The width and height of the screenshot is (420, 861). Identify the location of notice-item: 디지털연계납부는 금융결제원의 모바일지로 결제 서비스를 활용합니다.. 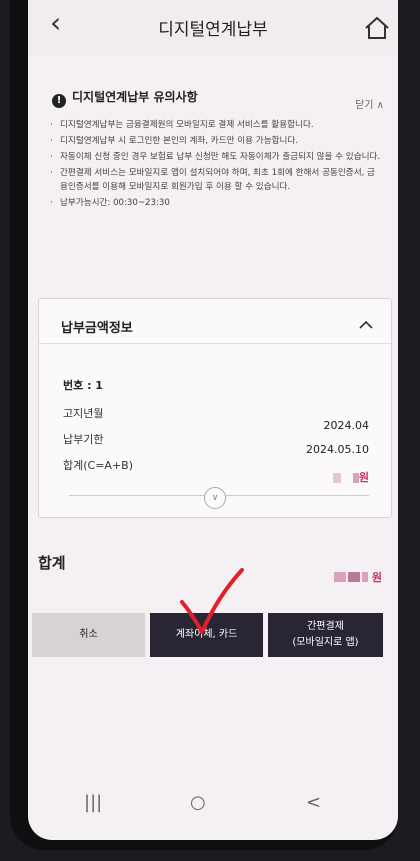
(216, 125).